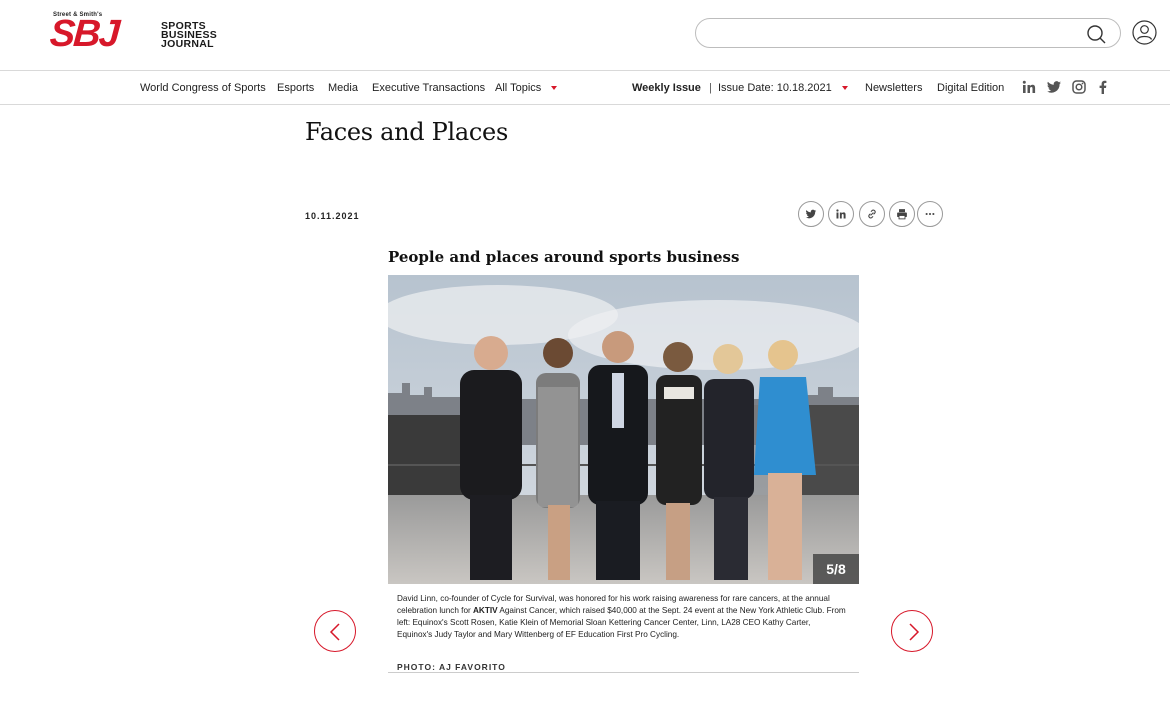  What do you see at coordinates (623, 672) in the screenshot?
I see `divider` at bounding box center [623, 672].